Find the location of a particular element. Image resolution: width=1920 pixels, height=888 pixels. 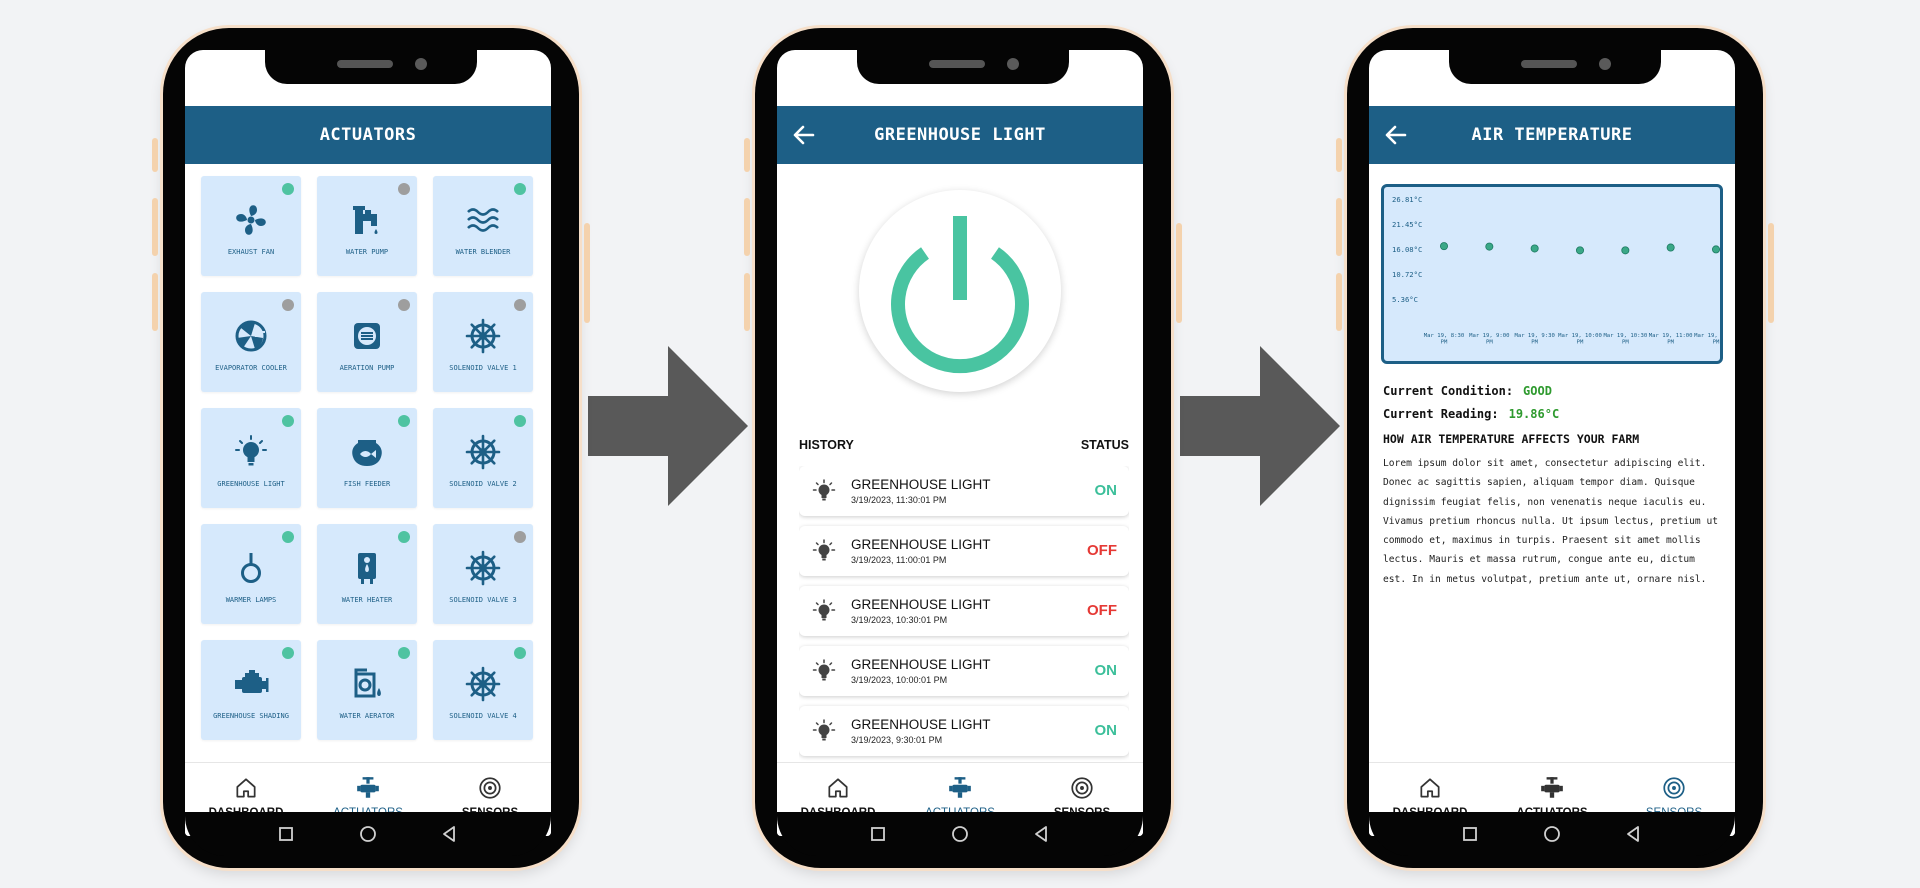

affects-title: HOW AIR TEMPERATURE AFFECTS YOUR FARM is located at coordinates (1511, 439).